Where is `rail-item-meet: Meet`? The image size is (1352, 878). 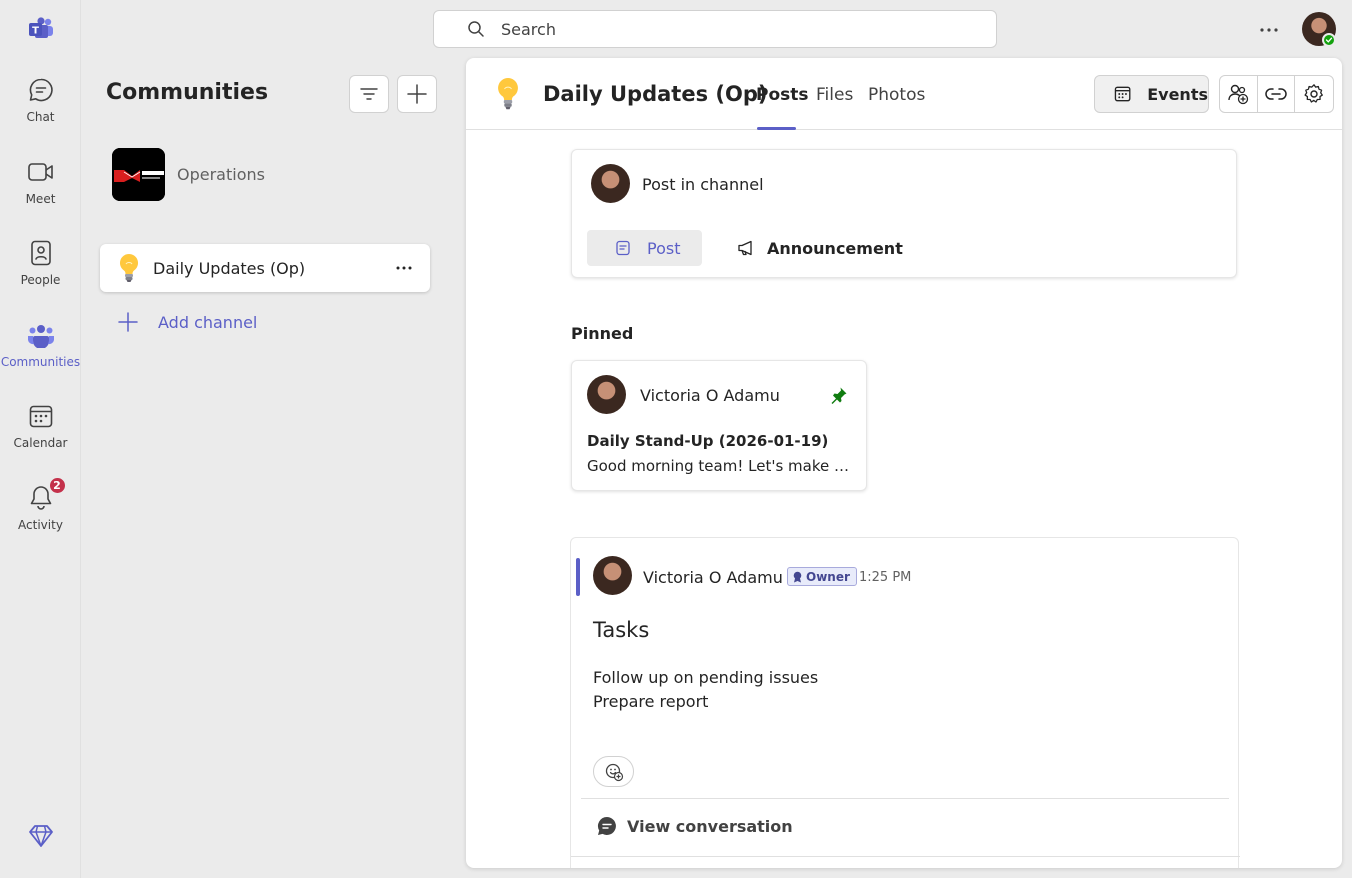
rail-item-meet: Meet is located at coordinates (40, 187).